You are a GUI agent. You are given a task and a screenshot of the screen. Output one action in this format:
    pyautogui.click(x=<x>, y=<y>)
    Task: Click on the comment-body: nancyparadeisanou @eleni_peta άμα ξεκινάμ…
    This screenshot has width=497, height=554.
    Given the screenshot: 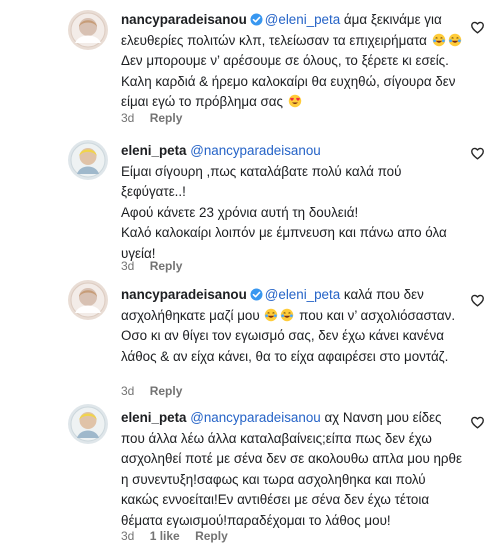 What is the action you would take?
    pyautogui.click(x=292, y=61)
    